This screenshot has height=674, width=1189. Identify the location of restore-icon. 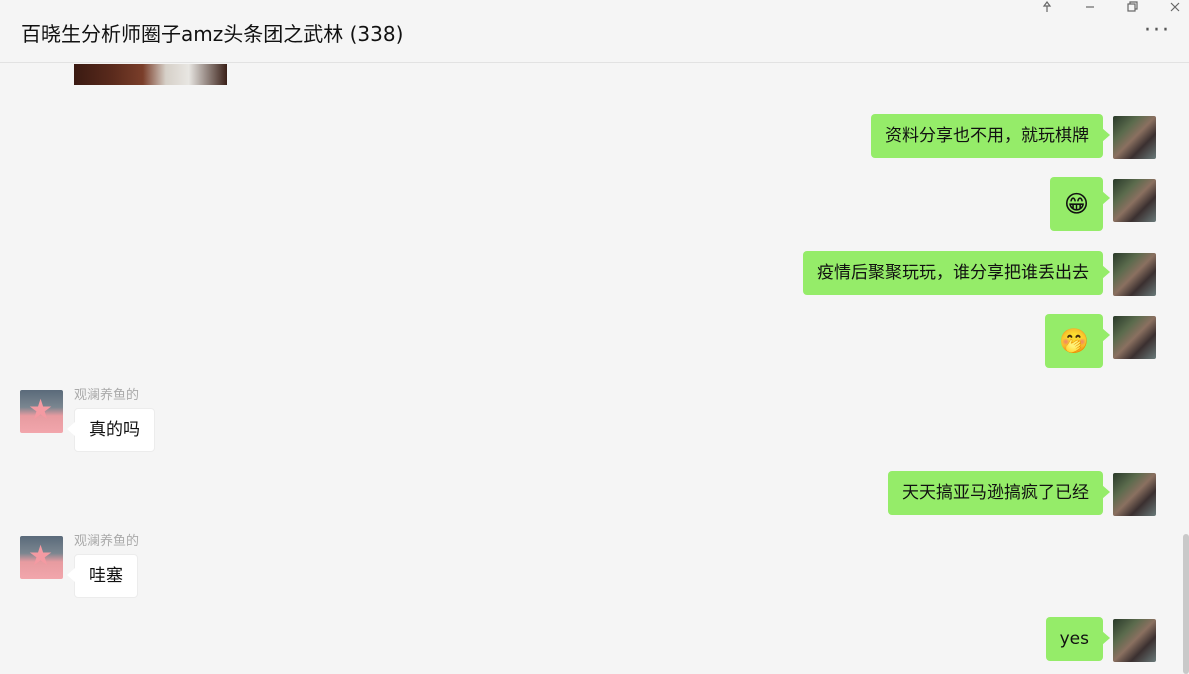
(1132, 7).